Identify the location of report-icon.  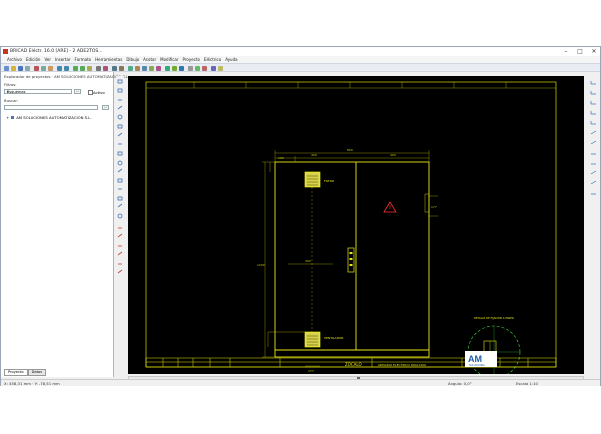
(220, 68).